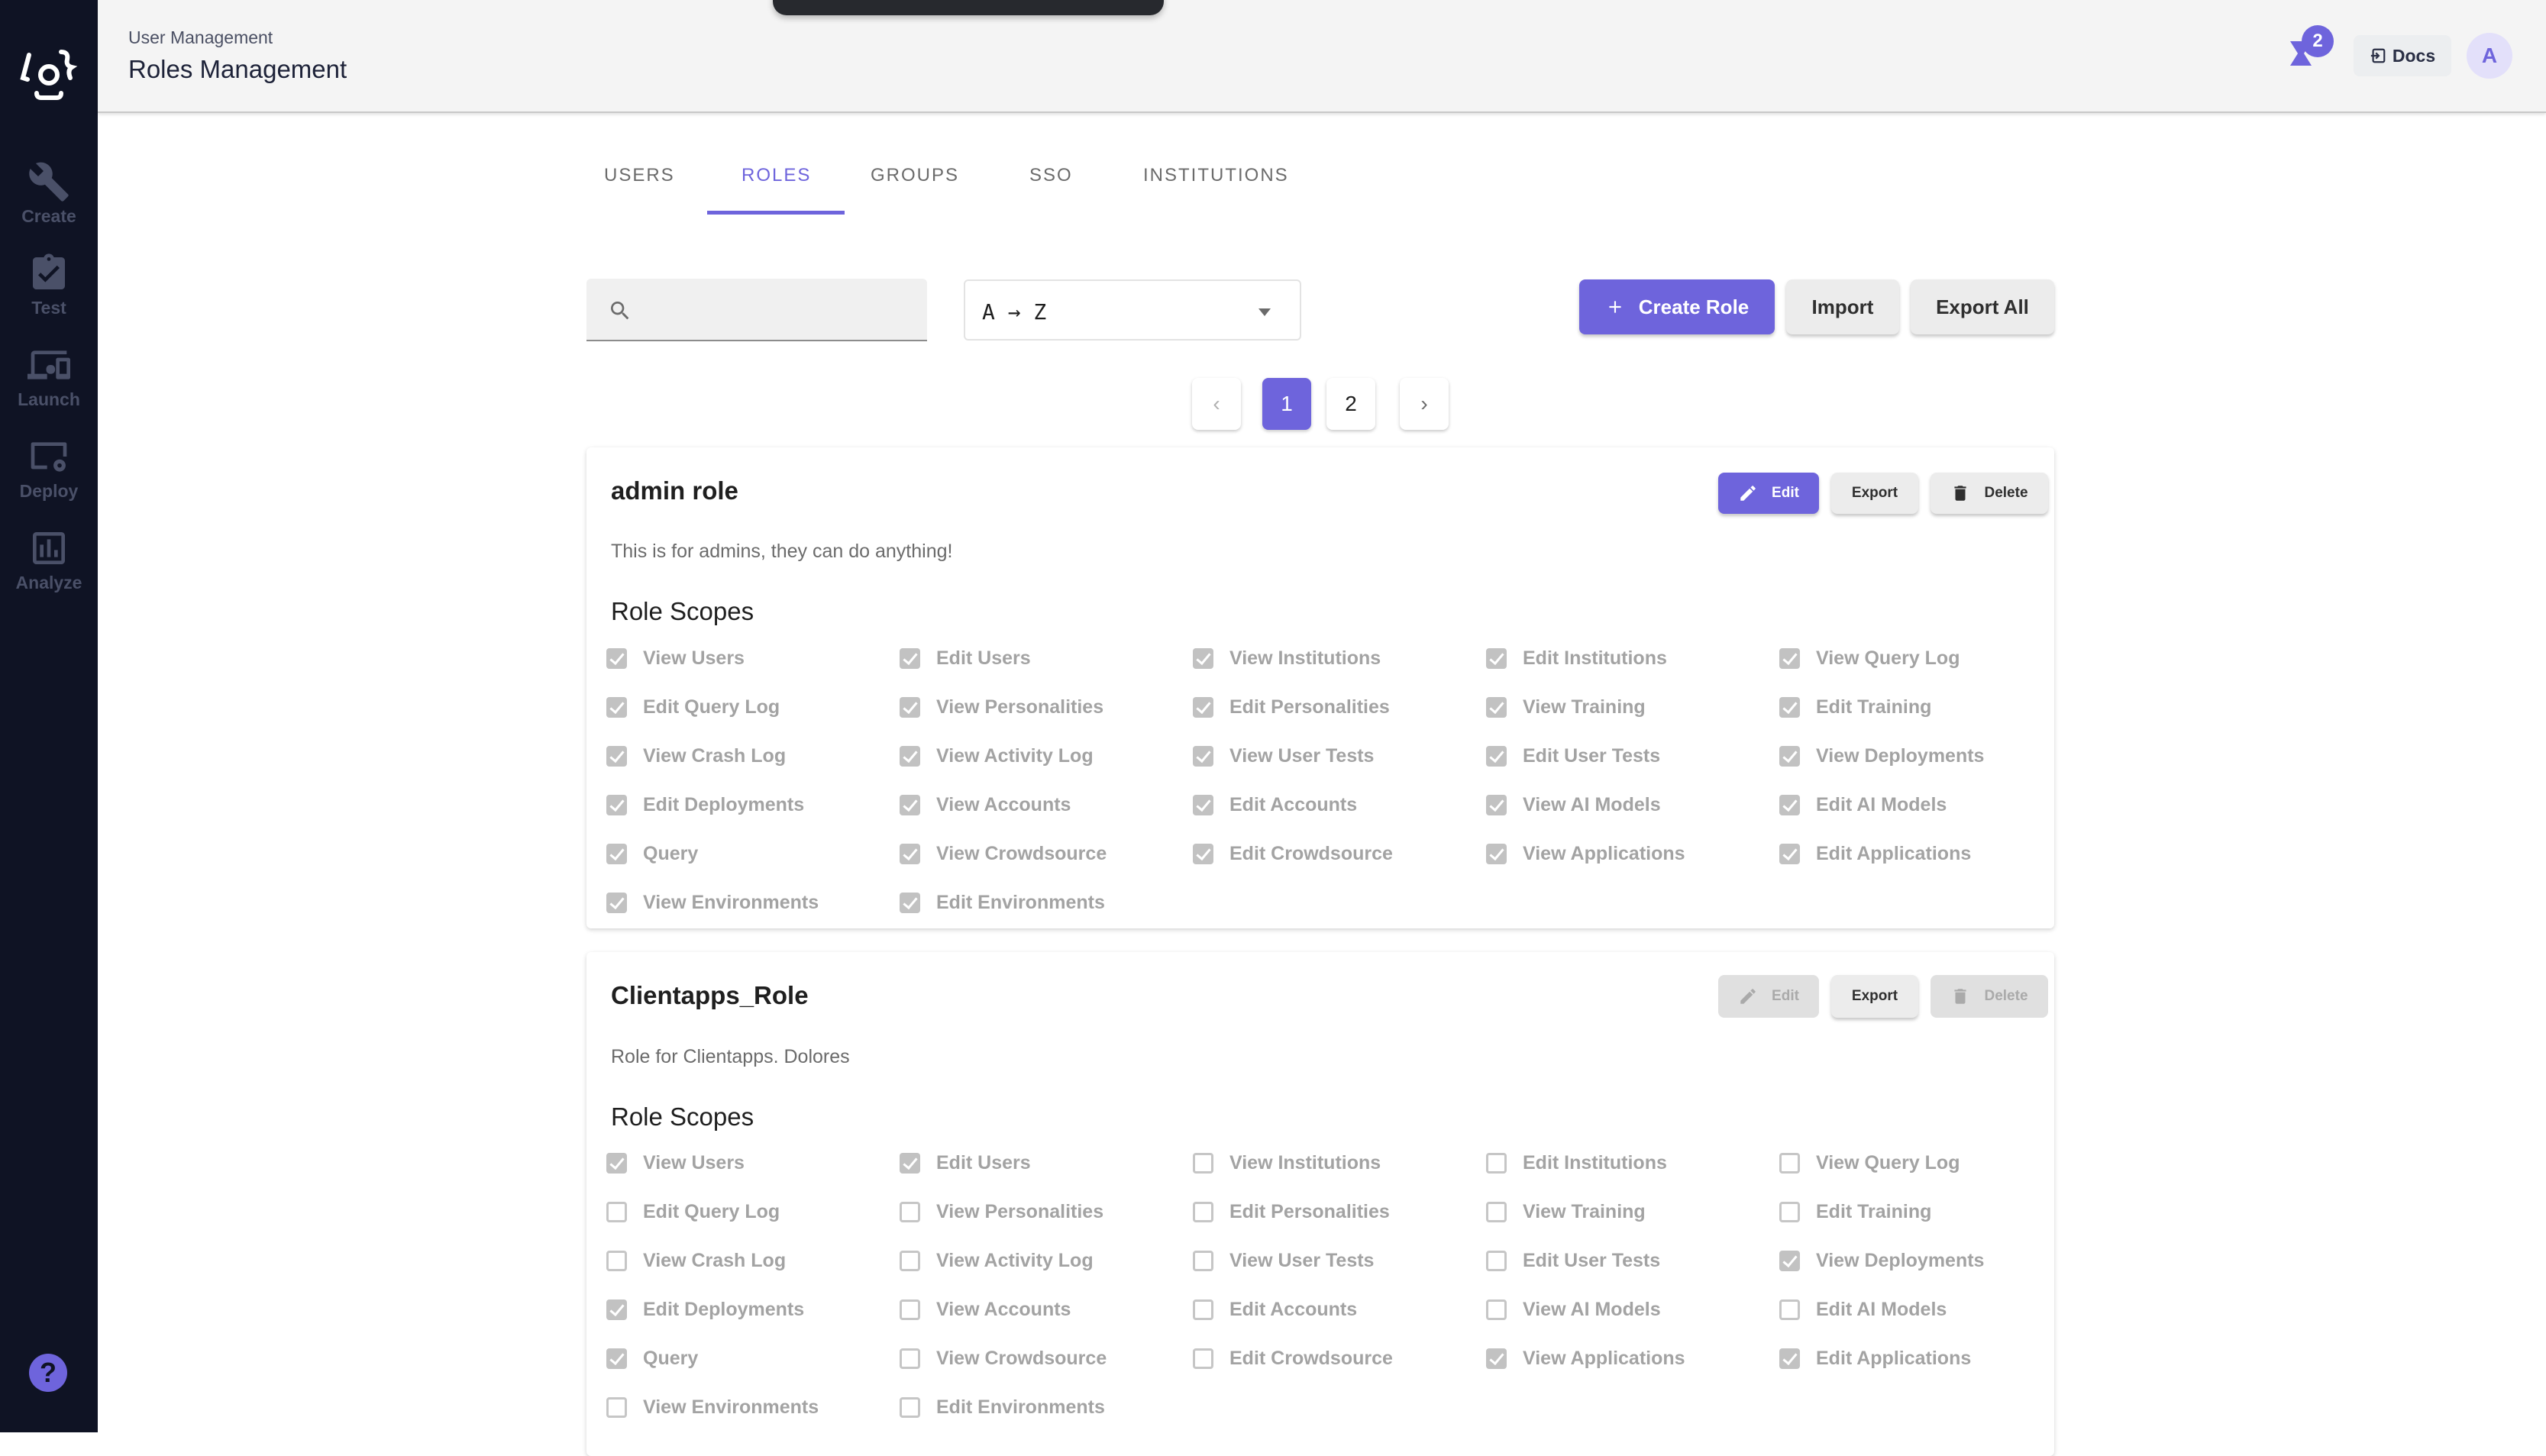 The image size is (2546, 1456). What do you see at coordinates (713, 1408) in the screenshot?
I see `scope-checkbox-item: View Environments` at bounding box center [713, 1408].